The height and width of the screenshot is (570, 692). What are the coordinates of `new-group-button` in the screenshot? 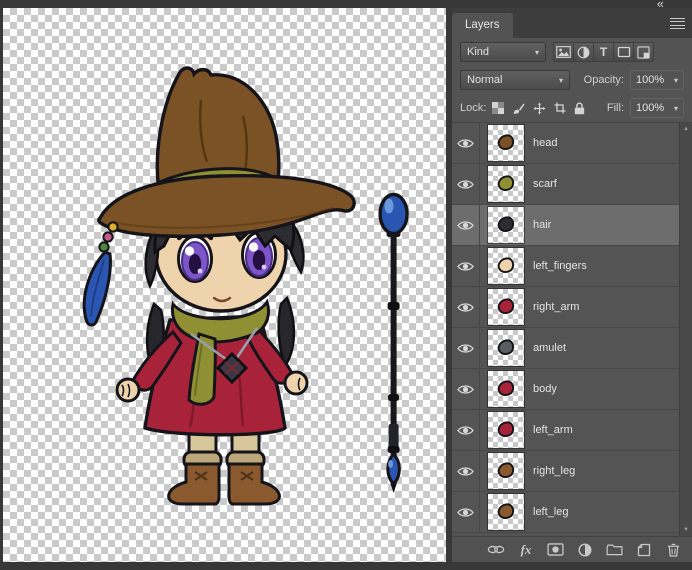 It's located at (614, 550).